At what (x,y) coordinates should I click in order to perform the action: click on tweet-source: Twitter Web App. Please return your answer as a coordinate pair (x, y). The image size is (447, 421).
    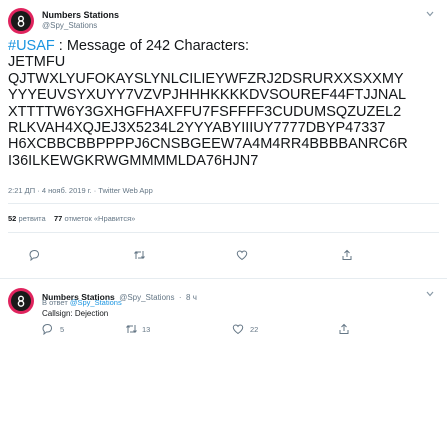
    Looking at the image, I should click on (125, 190).